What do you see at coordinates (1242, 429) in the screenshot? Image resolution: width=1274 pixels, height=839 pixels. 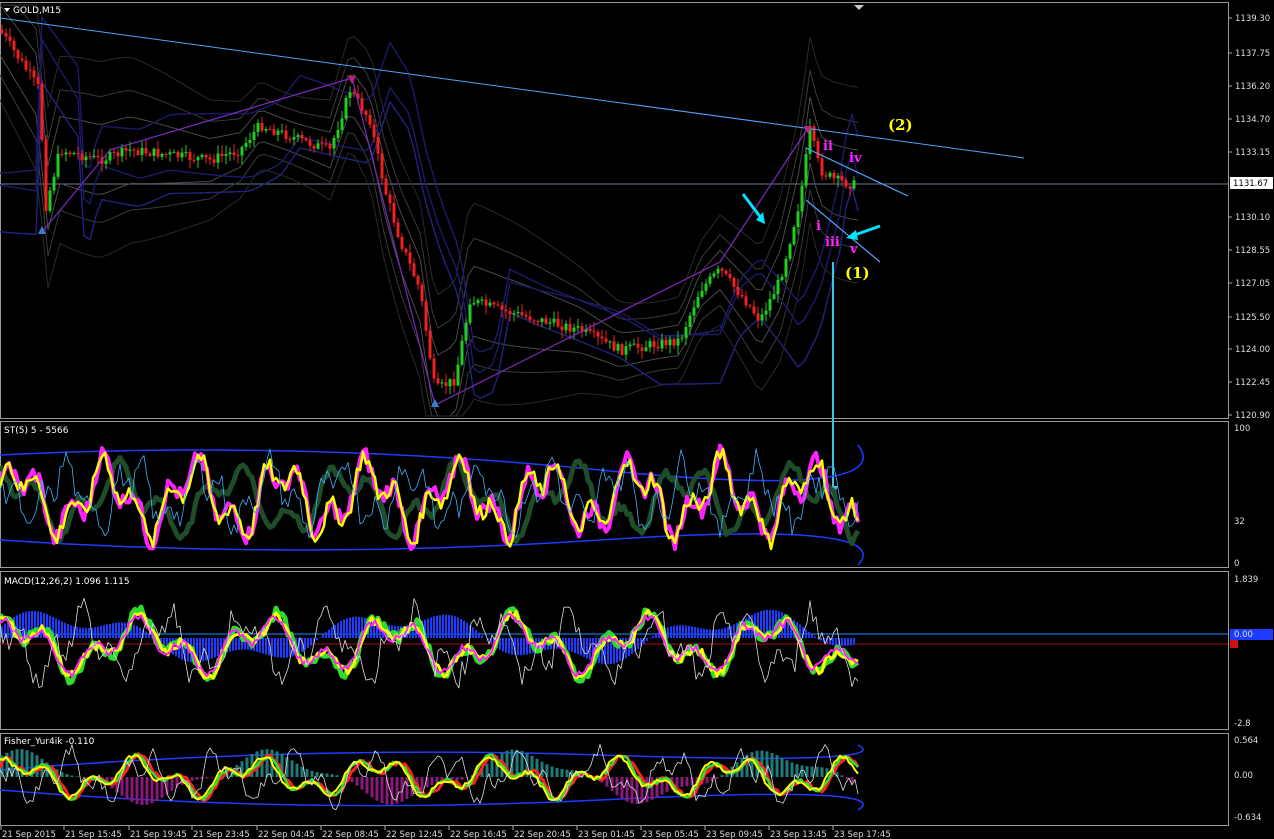 I see `svg-text: 100` at bounding box center [1242, 429].